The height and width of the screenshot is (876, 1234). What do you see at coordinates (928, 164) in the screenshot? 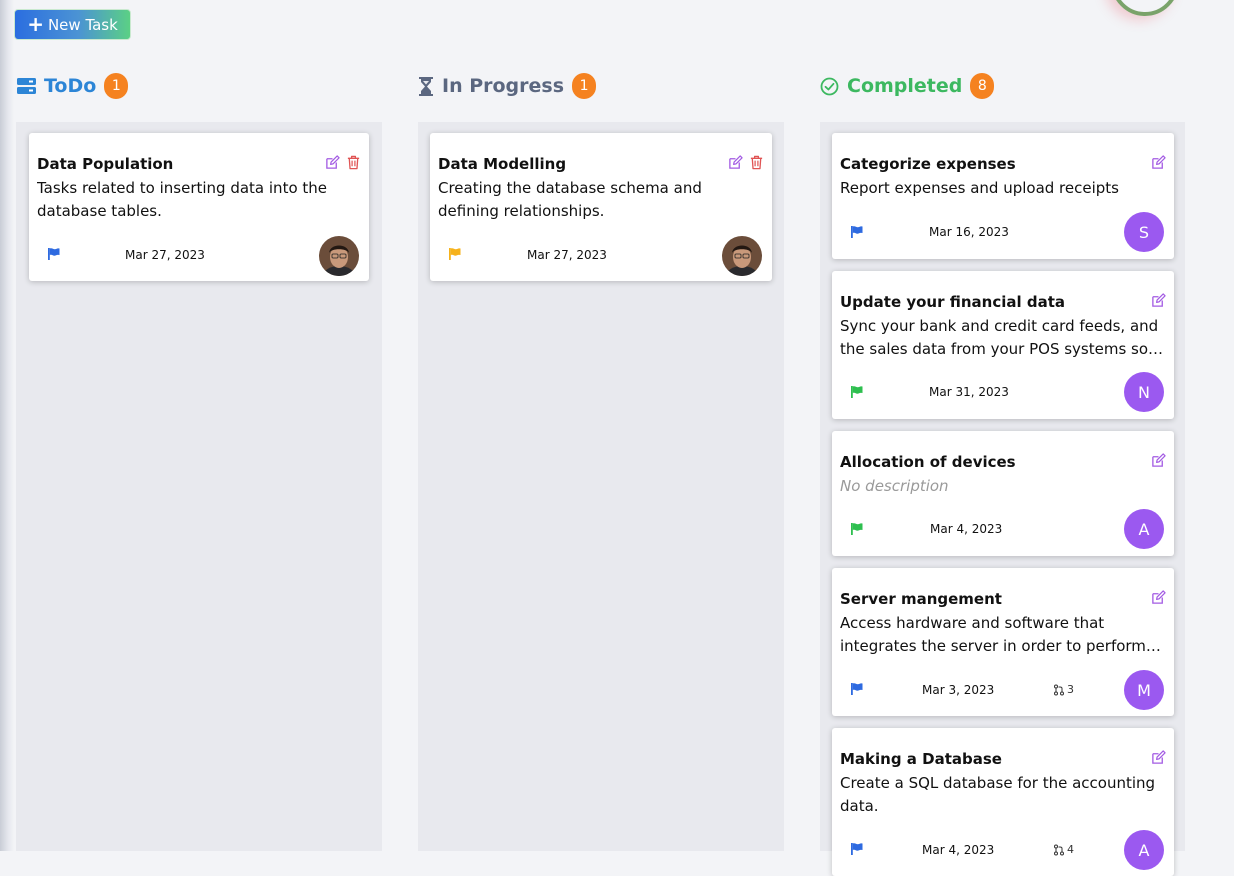
I see `task-title: Categorize expenses` at bounding box center [928, 164].